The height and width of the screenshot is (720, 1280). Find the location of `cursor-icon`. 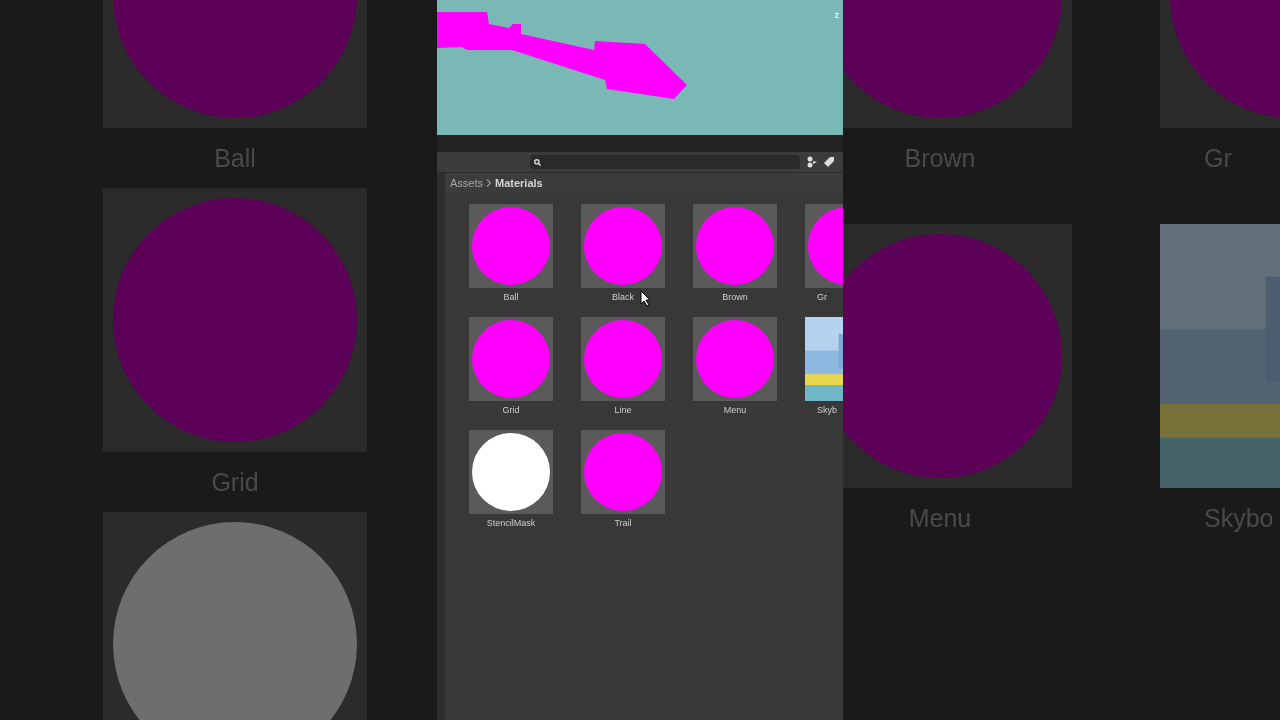

cursor-icon is located at coordinates (646, 298).